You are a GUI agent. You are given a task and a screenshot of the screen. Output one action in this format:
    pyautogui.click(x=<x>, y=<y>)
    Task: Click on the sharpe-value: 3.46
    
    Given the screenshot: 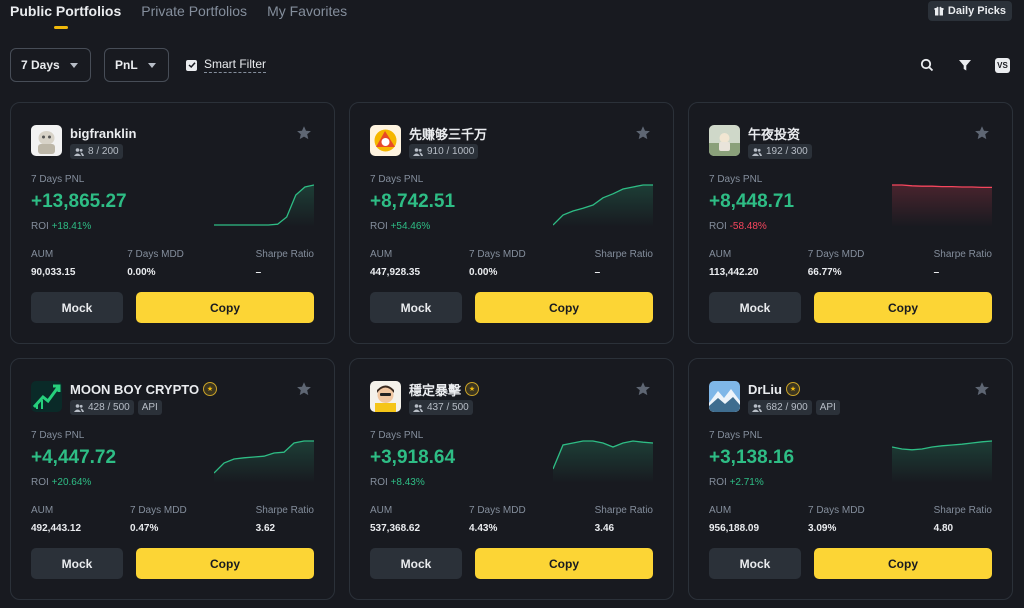 What is the action you would take?
    pyautogui.click(x=604, y=528)
    